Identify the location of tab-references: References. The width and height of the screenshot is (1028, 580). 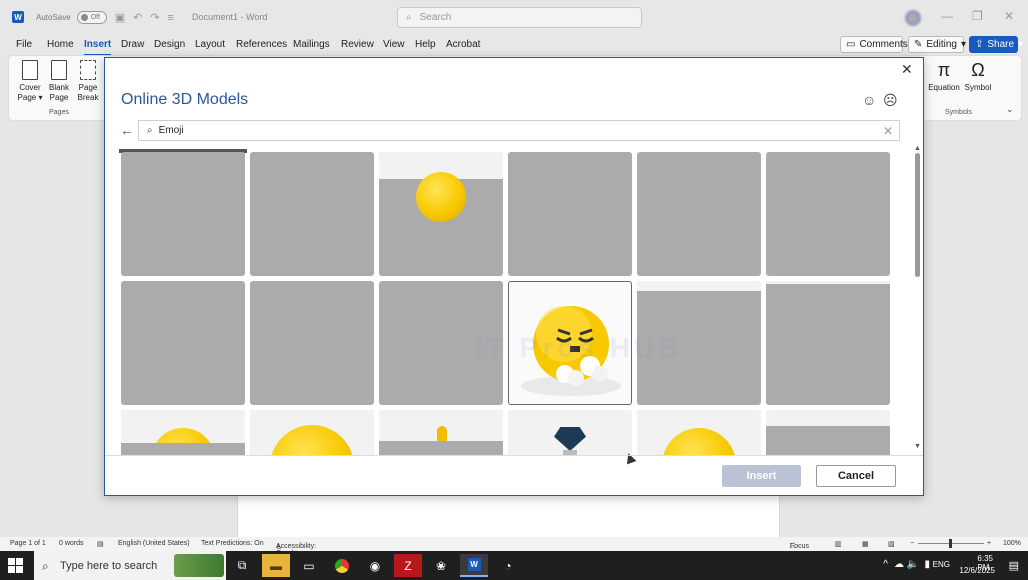
(261, 44).